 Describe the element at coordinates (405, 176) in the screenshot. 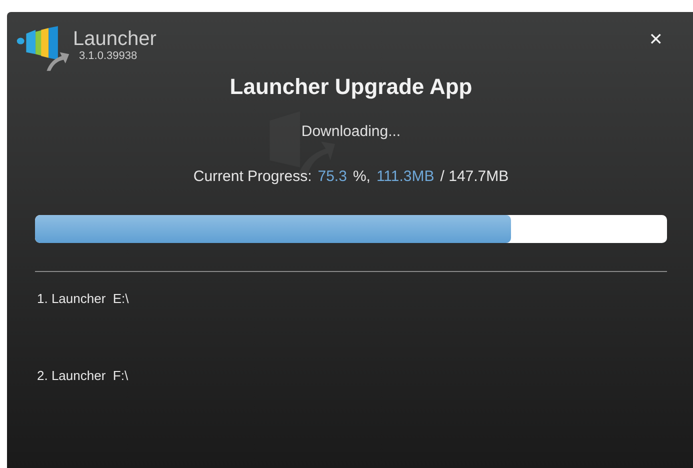

I see `progress-value: 111.3MB` at that location.